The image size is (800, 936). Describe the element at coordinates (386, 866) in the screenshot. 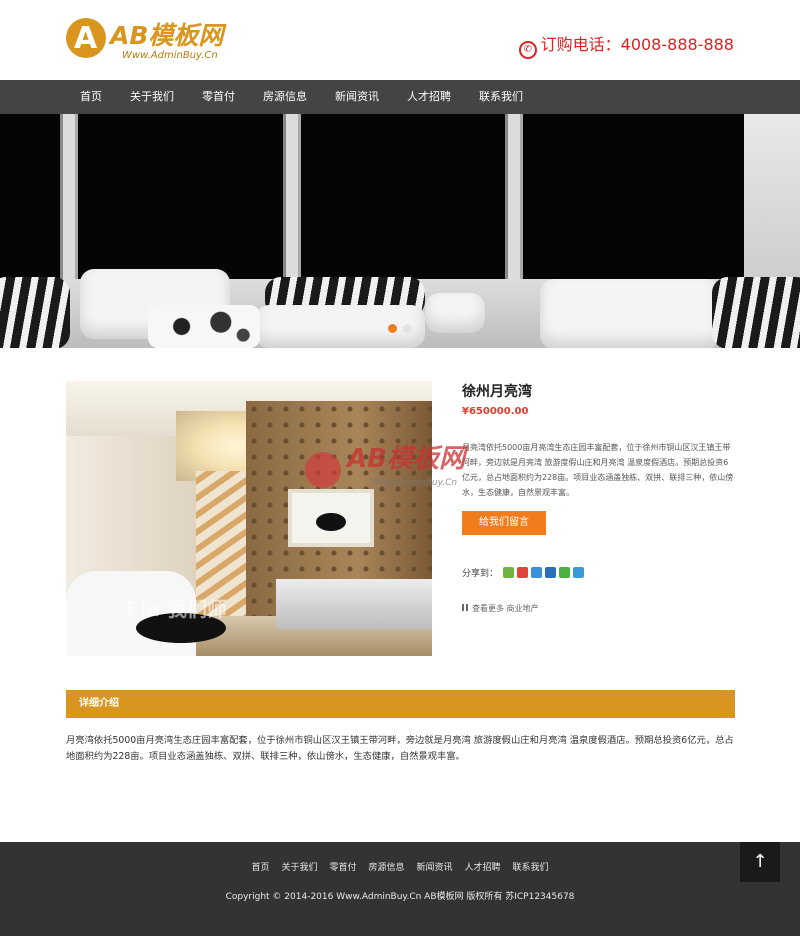

I see `footer-nav-listings: 房源信息` at that location.